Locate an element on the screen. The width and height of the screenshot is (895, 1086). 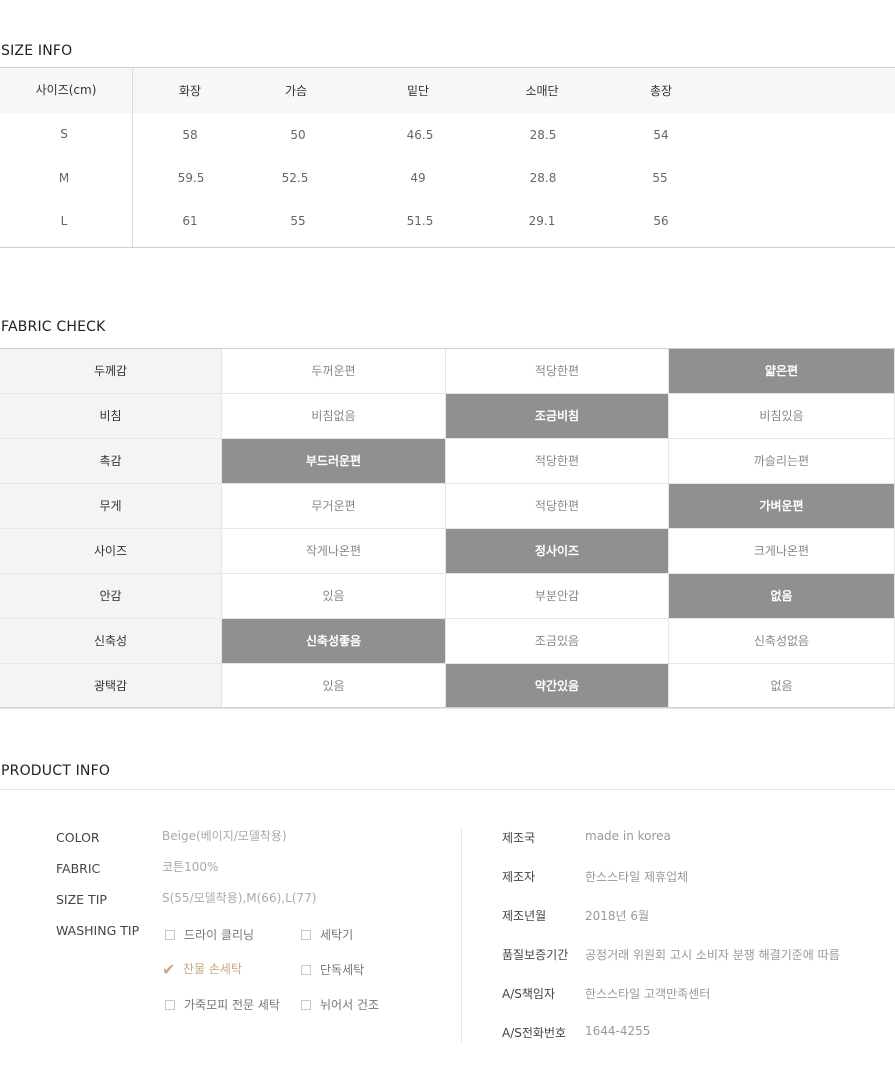
detail-label: 제조자 is located at coordinates (519, 877).